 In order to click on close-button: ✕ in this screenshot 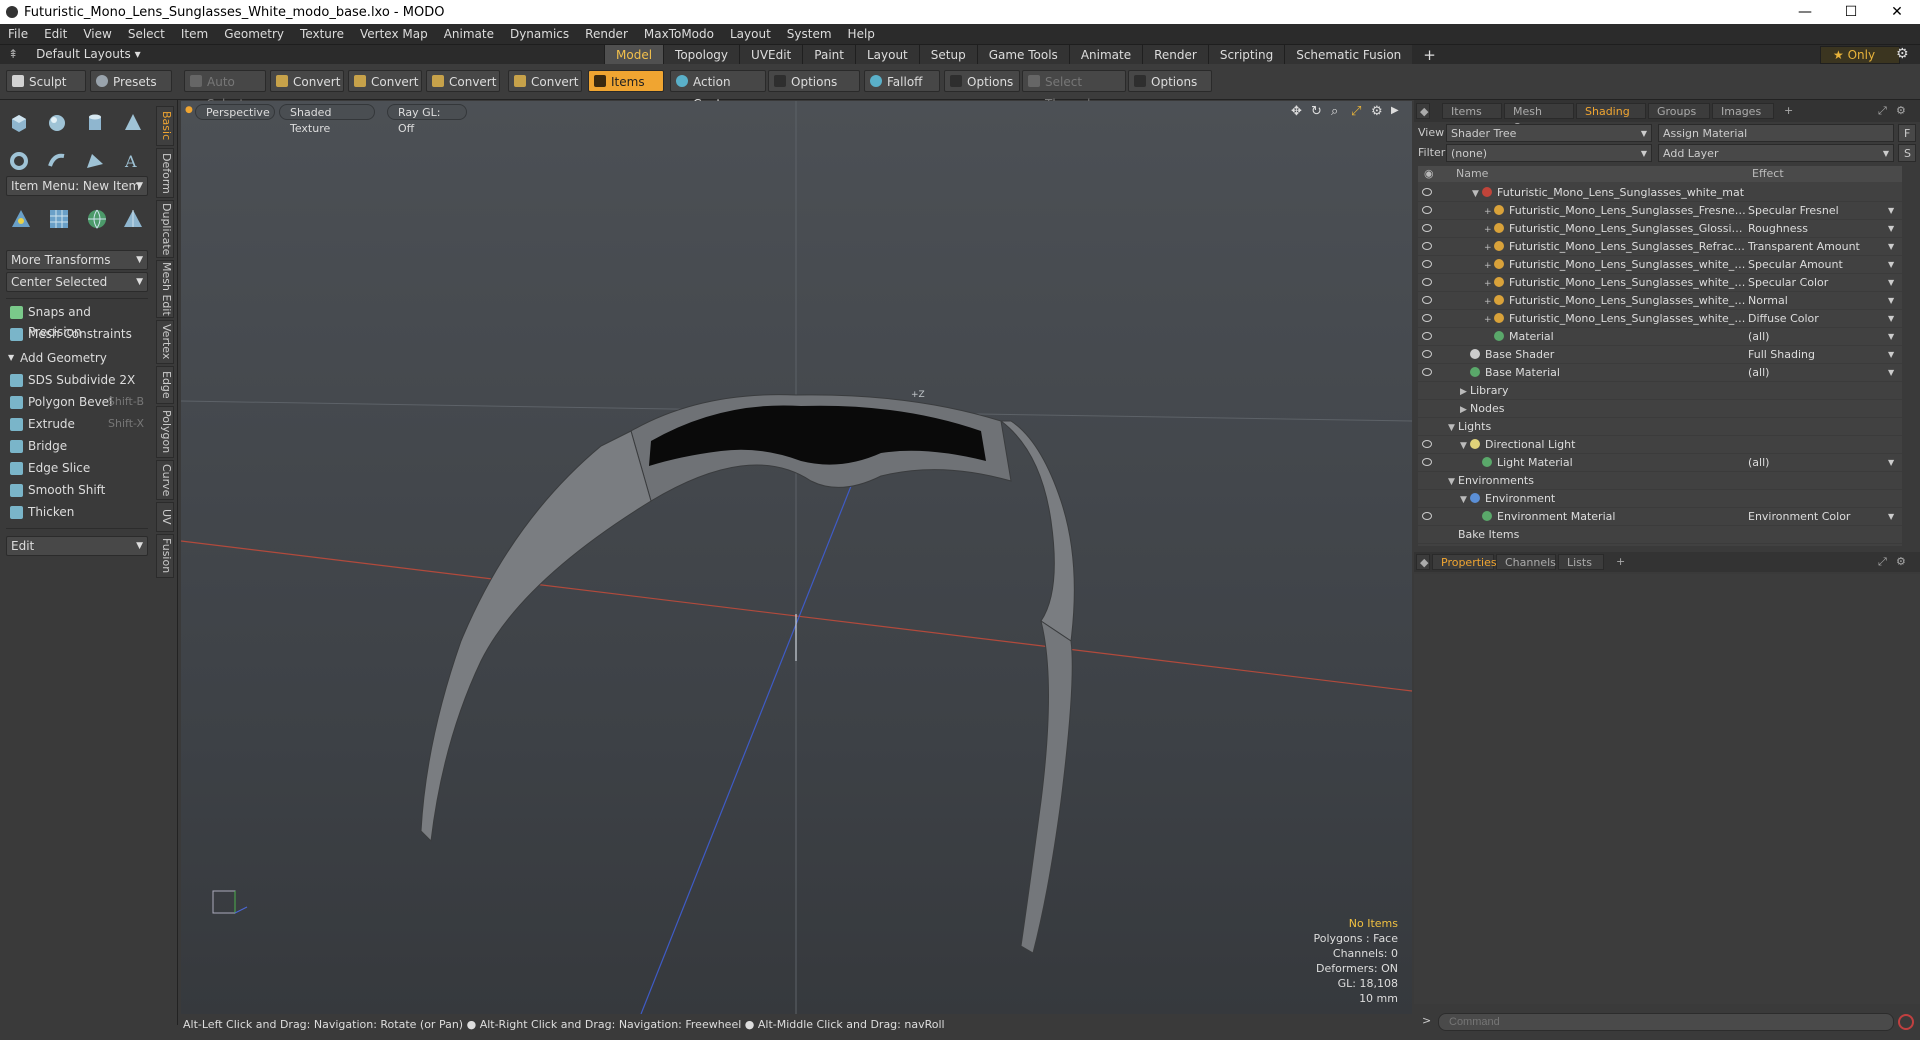, I will do `click(1897, 12)`.